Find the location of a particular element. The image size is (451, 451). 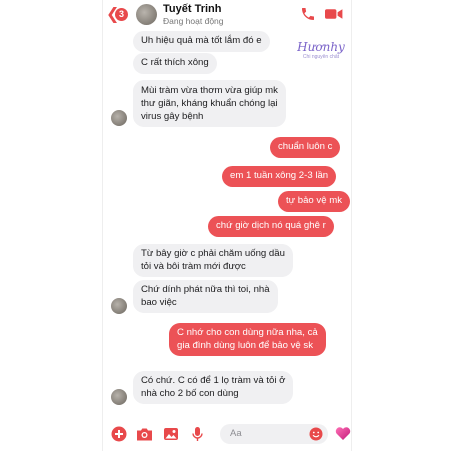

unread-badge: 3 is located at coordinates (121, 14).